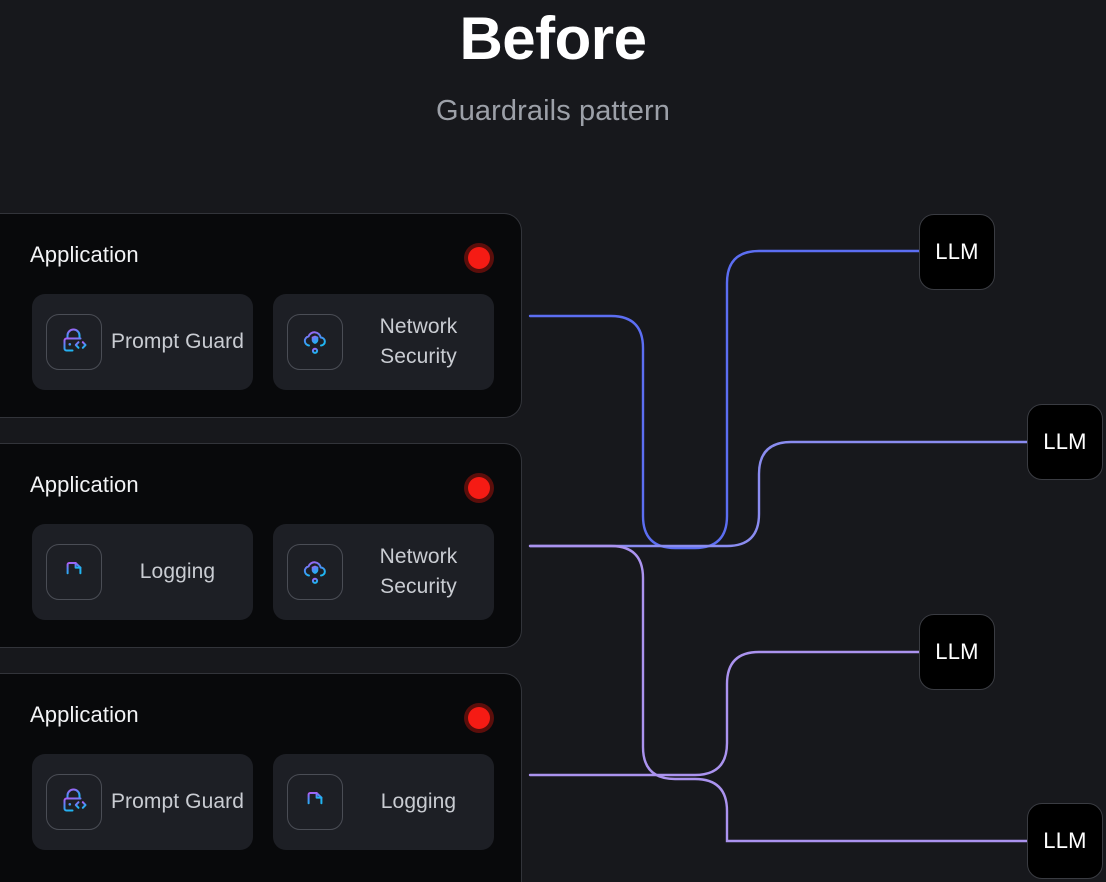 The height and width of the screenshot is (882, 1106). Describe the element at coordinates (263, 802) in the screenshot. I see `feature-list: Prompt Guard Logging` at that location.